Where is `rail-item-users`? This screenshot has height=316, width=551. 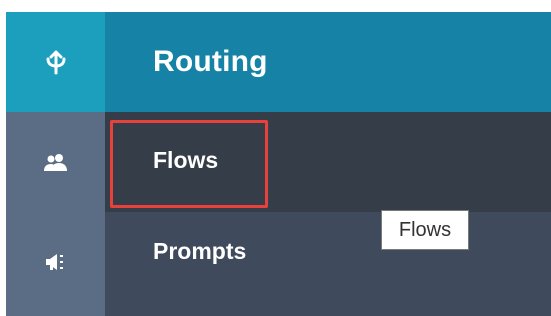 rail-item-users is located at coordinates (55, 162).